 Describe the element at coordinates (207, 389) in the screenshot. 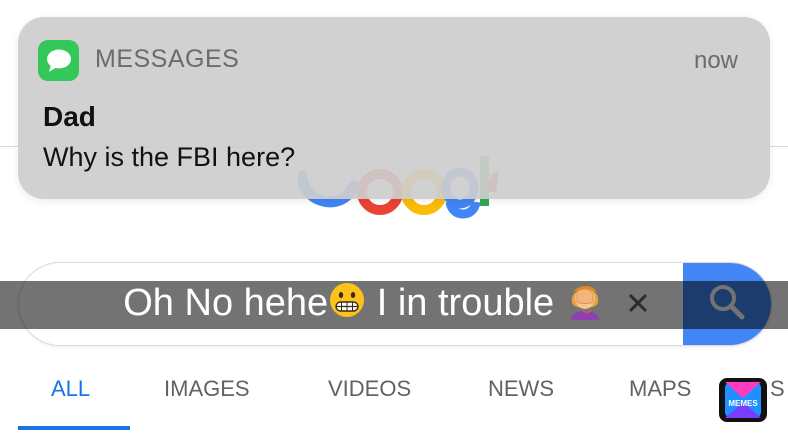

I see `tab-images: IMAGES` at that location.